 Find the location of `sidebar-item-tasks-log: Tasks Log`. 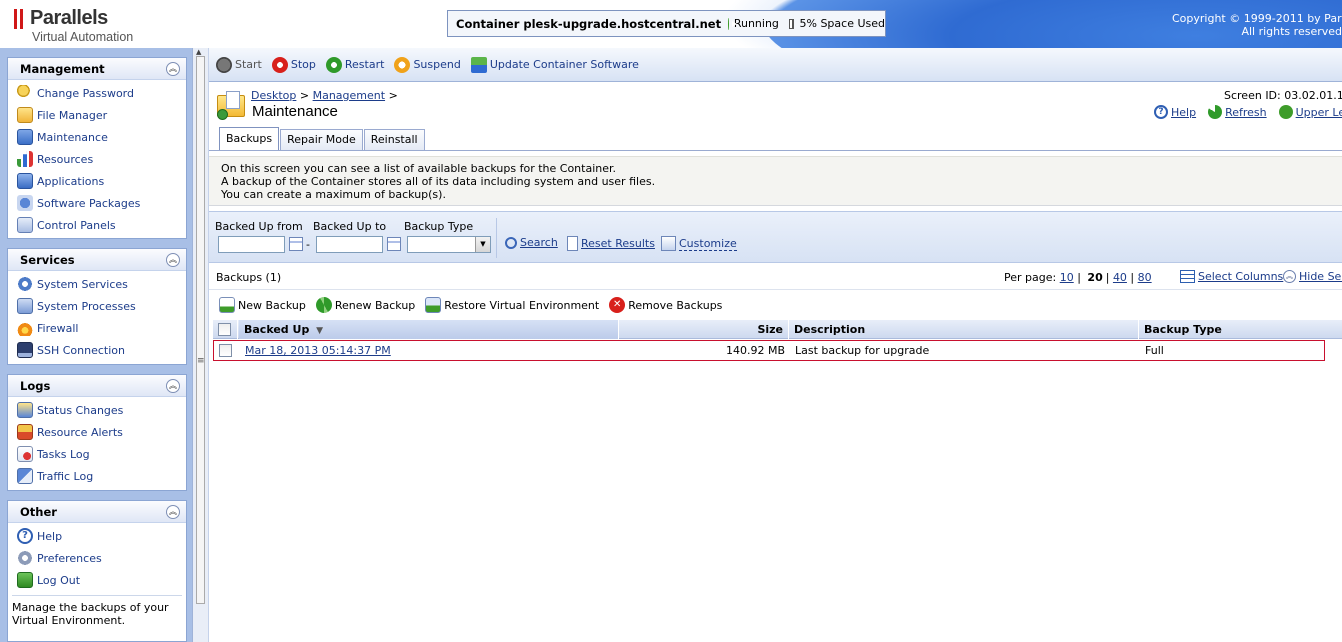

sidebar-item-tasks-log: Tasks Log is located at coordinates (97, 454).